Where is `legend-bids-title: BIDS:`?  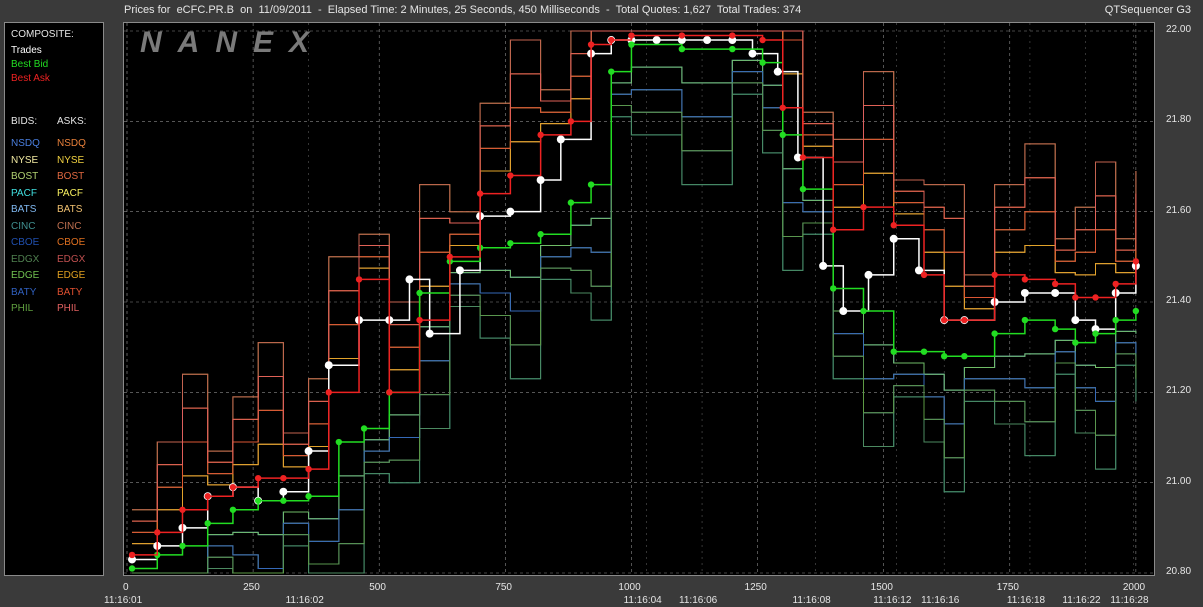
legend-bids-title: BIDS: is located at coordinates (24, 121).